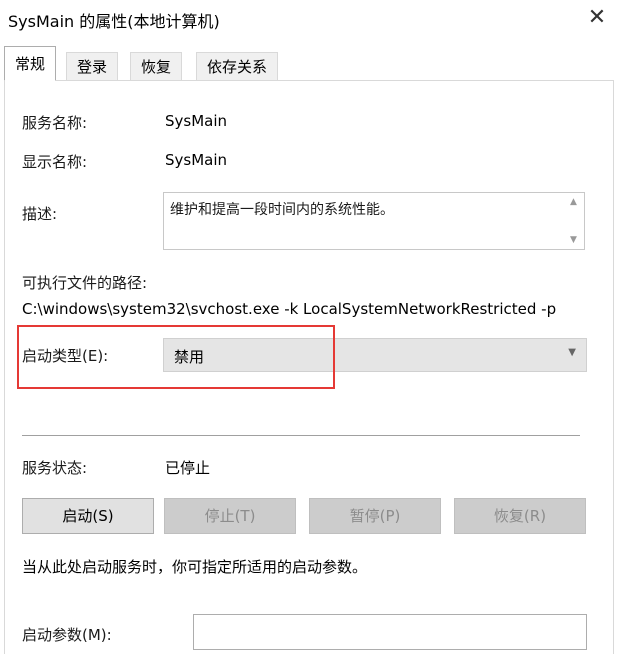  Describe the element at coordinates (310, 20) in the screenshot. I see `title-bar: SysMain 的属性(本地计算机) ✕` at that location.